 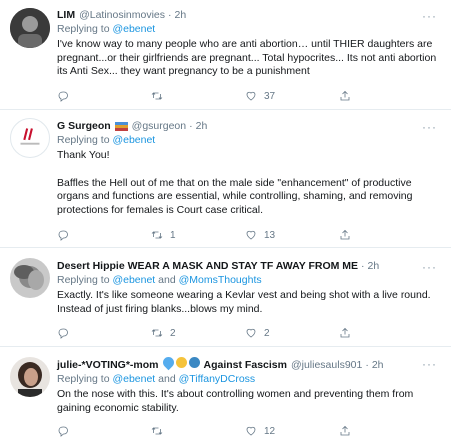 What do you see at coordinates (198, 333) in the screenshot?
I see `retweet-button: 2` at bounding box center [198, 333].